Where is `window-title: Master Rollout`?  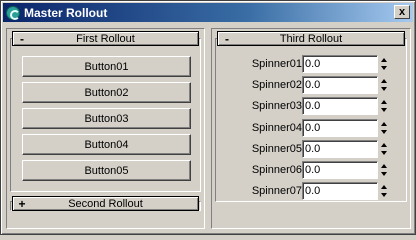 window-title: Master Rollout is located at coordinates (66, 12).